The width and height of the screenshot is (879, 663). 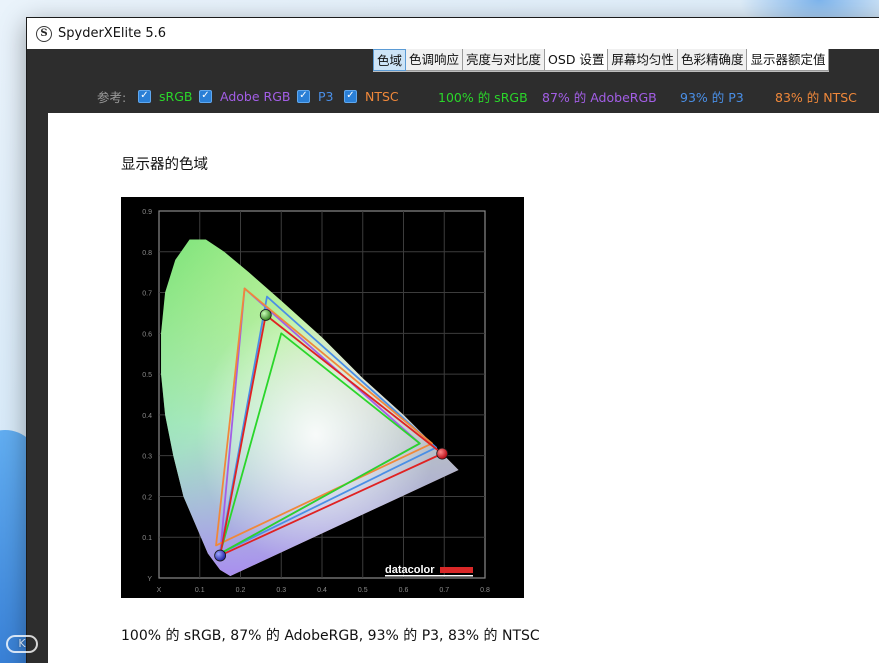 What do you see at coordinates (816, 97) in the screenshot?
I see `ntsc-coverage: 83% 的 NTSC` at bounding box center [816, 97].